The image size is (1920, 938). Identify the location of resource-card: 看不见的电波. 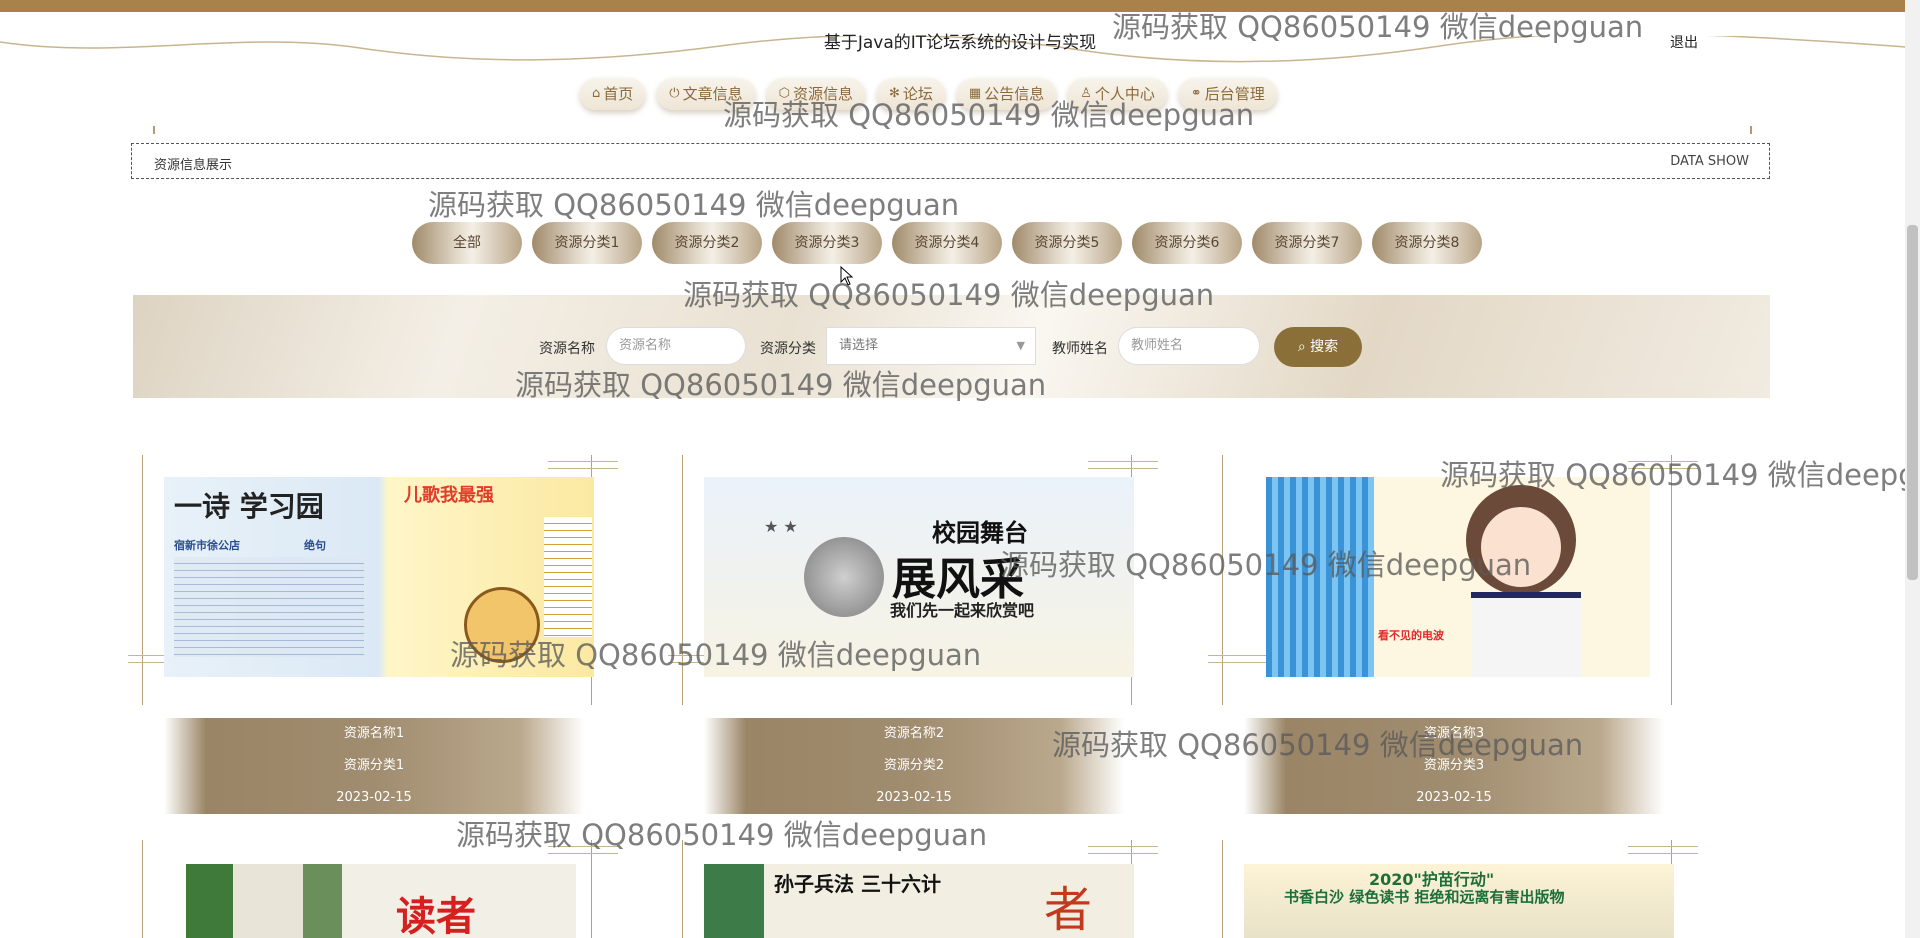
(1453, 590).